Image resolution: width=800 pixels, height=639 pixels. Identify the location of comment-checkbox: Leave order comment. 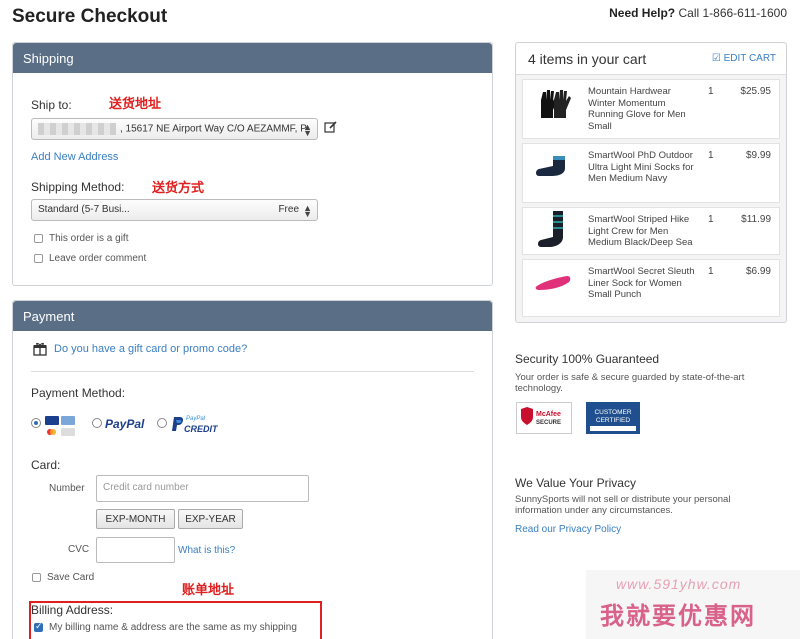
(90, 258).